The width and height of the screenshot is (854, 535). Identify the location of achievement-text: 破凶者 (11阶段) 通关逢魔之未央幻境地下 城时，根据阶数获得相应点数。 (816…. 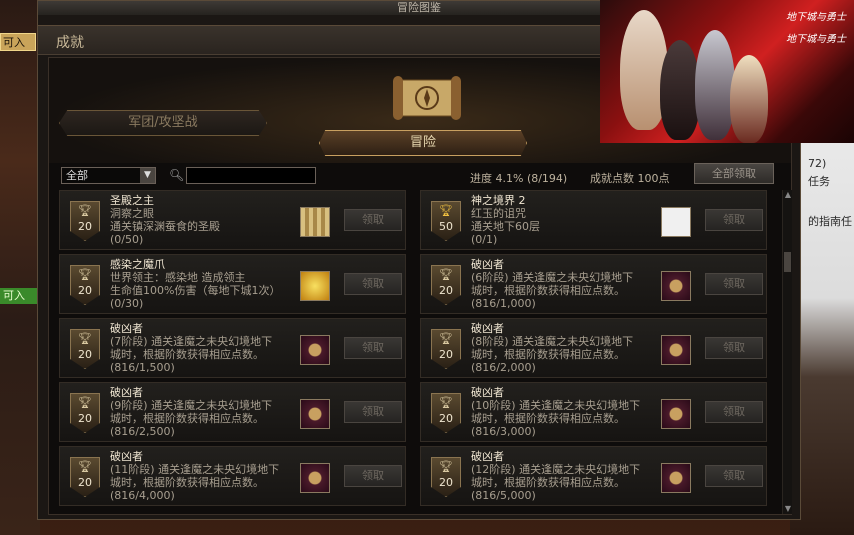
(200, 476).